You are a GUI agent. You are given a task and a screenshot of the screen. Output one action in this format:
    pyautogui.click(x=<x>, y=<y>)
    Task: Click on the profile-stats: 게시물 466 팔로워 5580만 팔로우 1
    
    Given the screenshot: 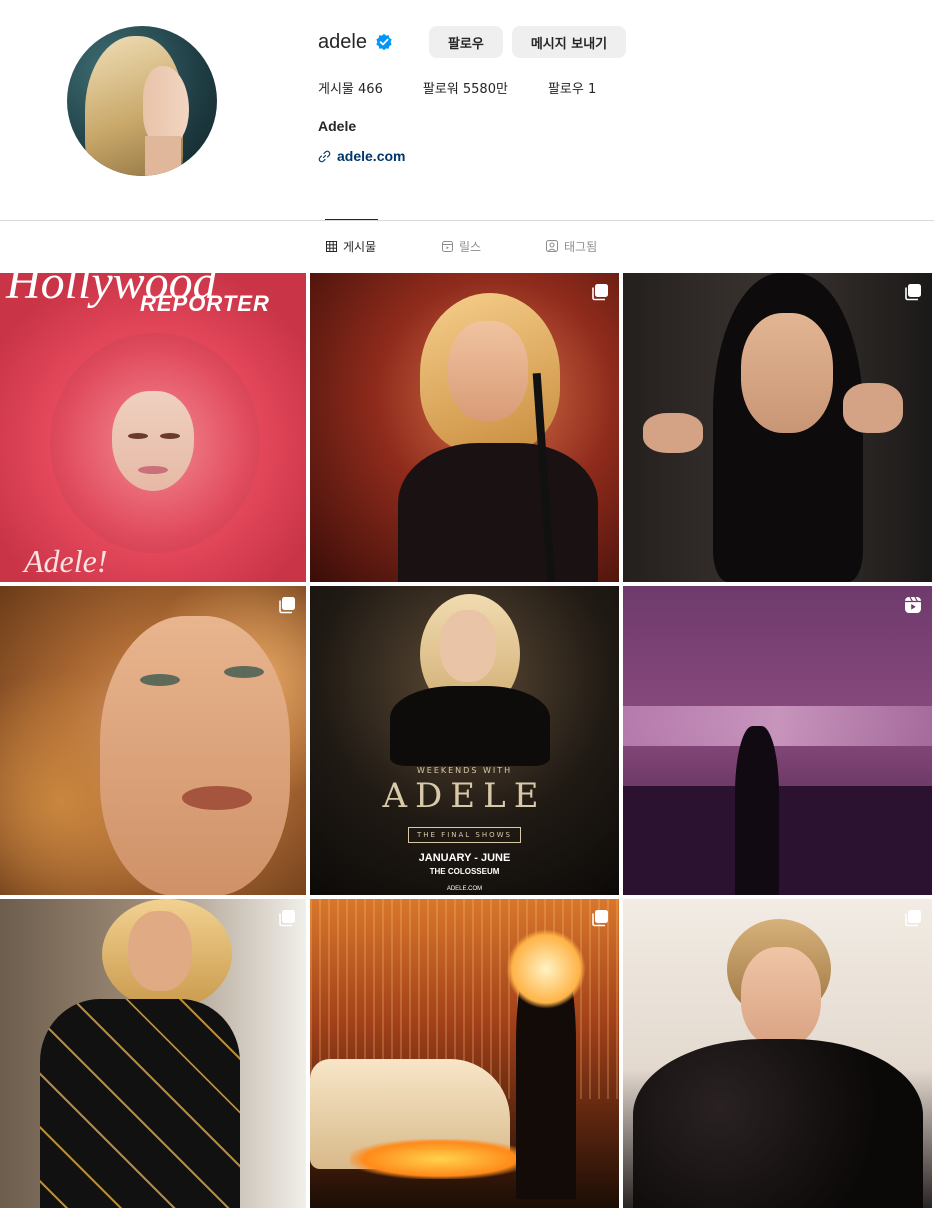 What is the action you would take?
    pyautogui.click(x=477, y=87)
    